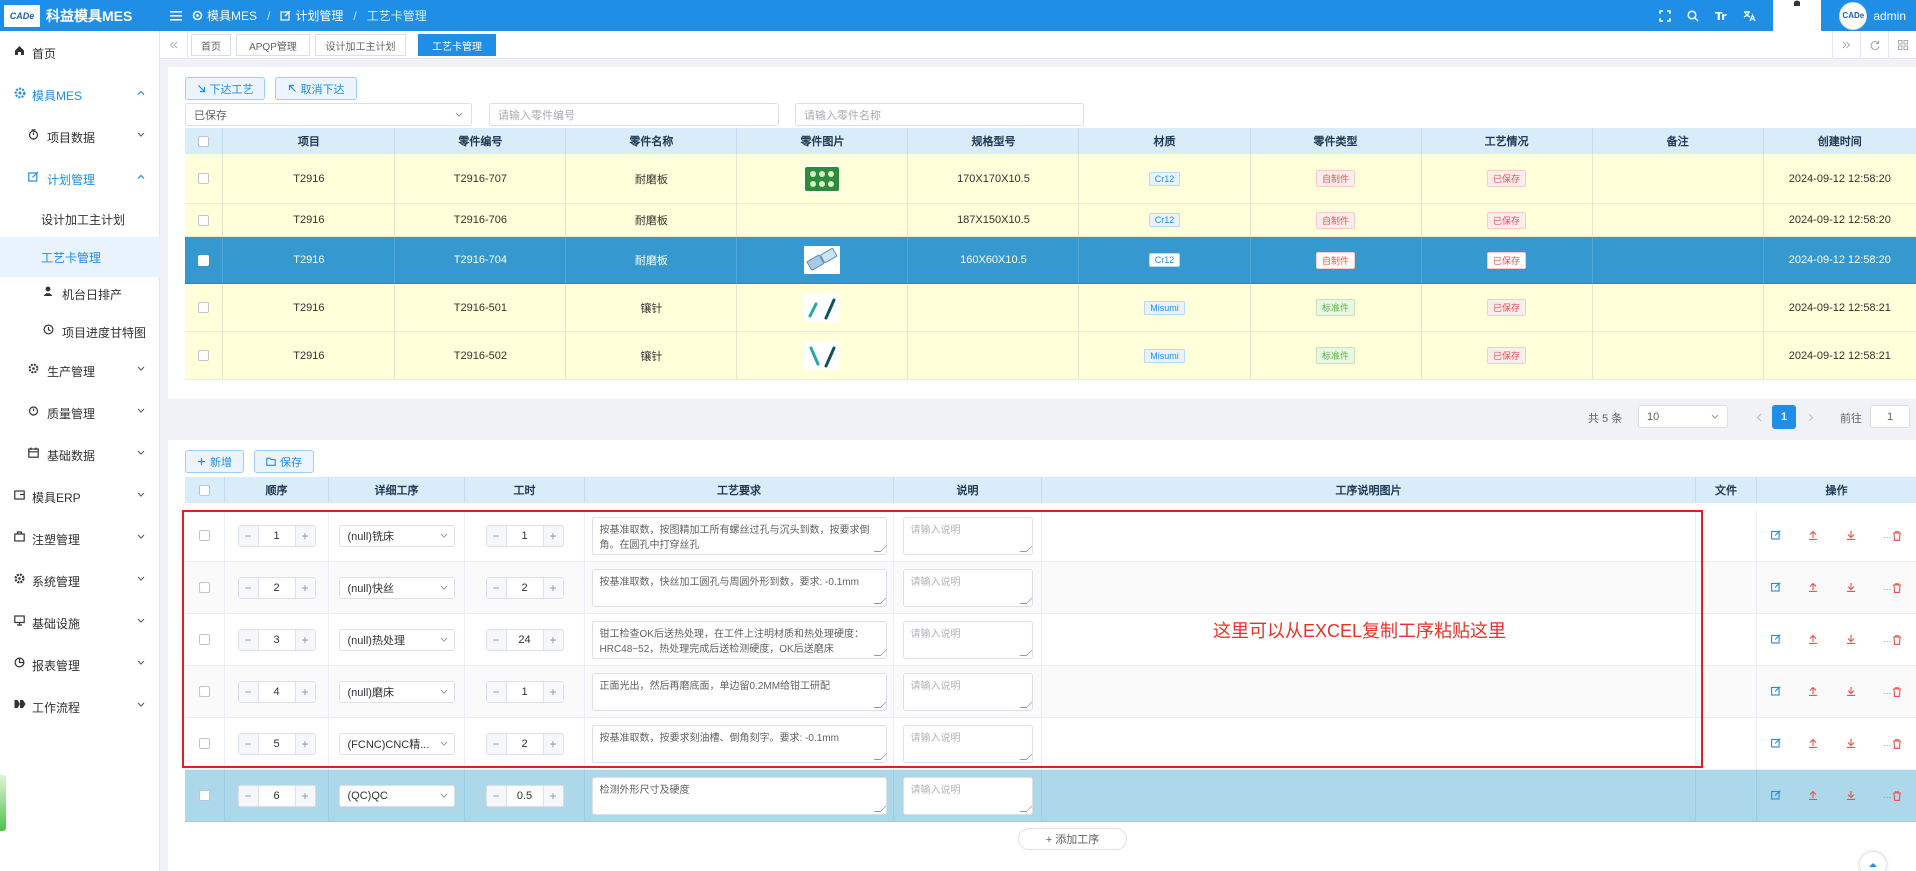  Describe the element at coordinates (739, 587) in the screenshot. I see `requirement-textarea: 按基准取数，快丝加工圆孔与周圆外形到数，要求: -0.1mm` at that location.